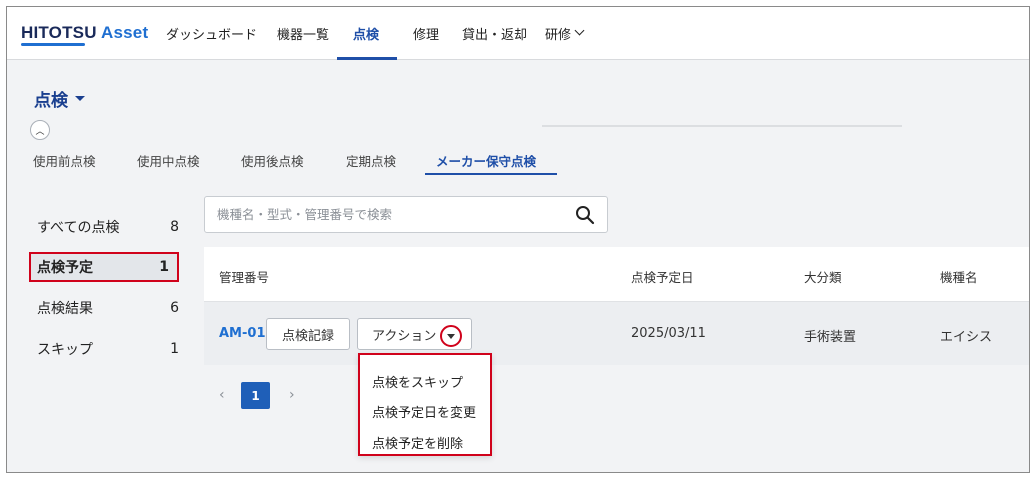  I want to click on model-cell: エイシス, so click(966, 337).